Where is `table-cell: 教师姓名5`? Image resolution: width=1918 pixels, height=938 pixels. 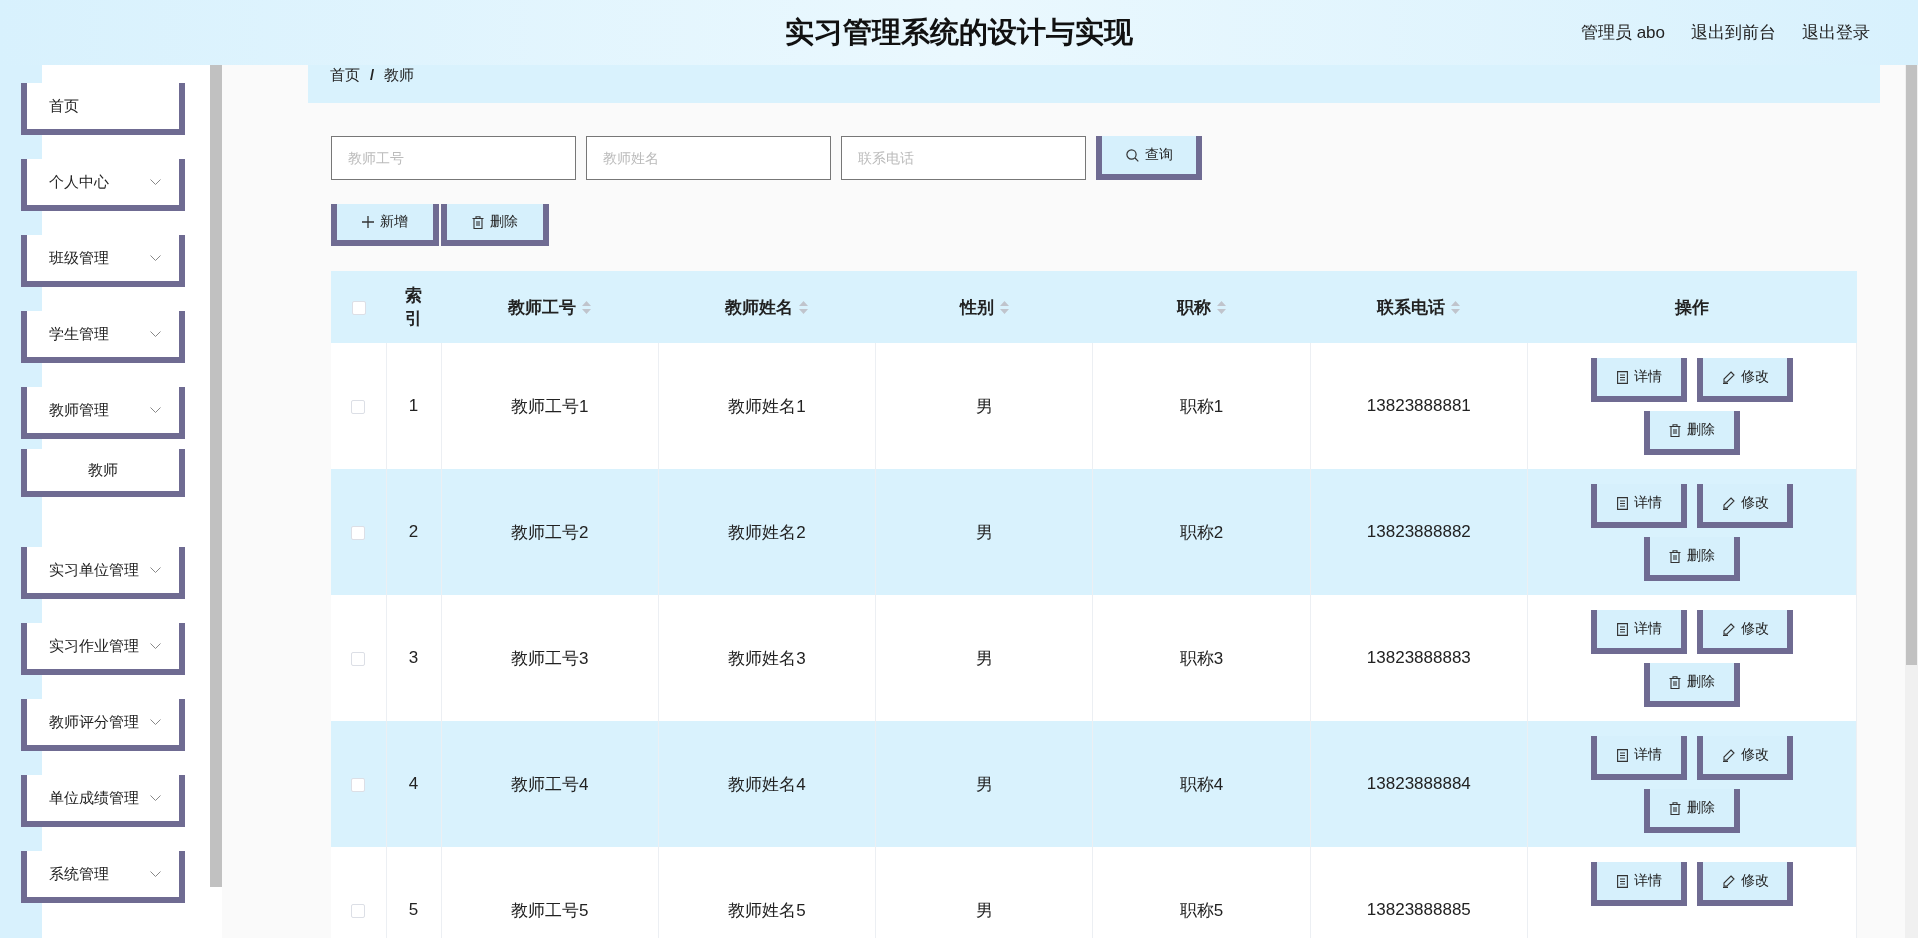 table-cell: 教师姓名5 is located at coordinates (767, 910).